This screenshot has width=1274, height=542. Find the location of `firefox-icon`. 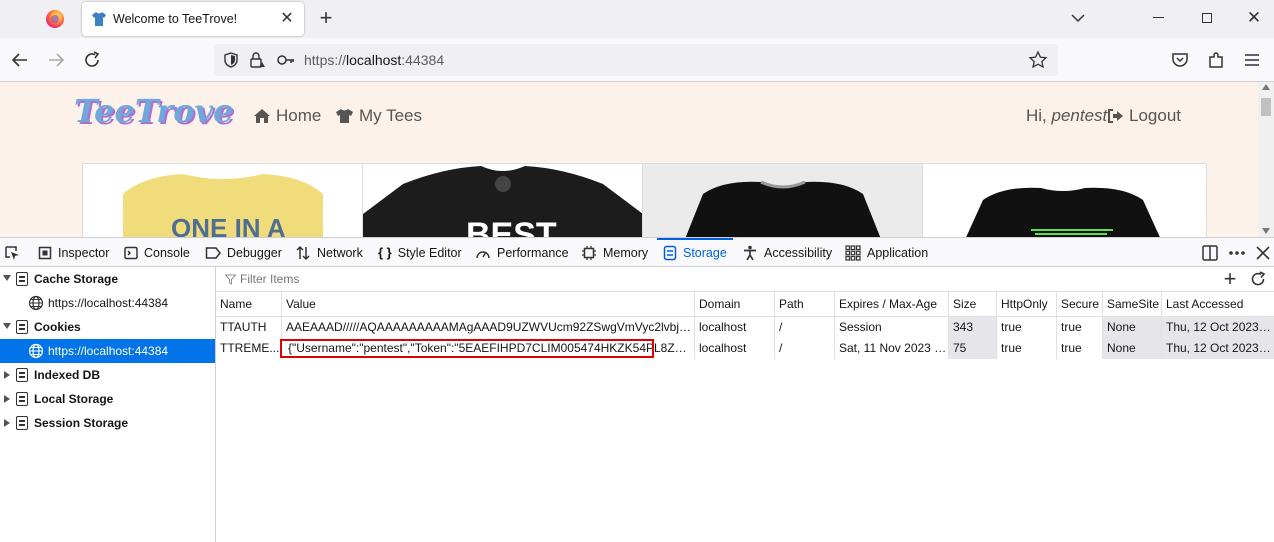

firefox-icon is located at coordinates (55, 19).